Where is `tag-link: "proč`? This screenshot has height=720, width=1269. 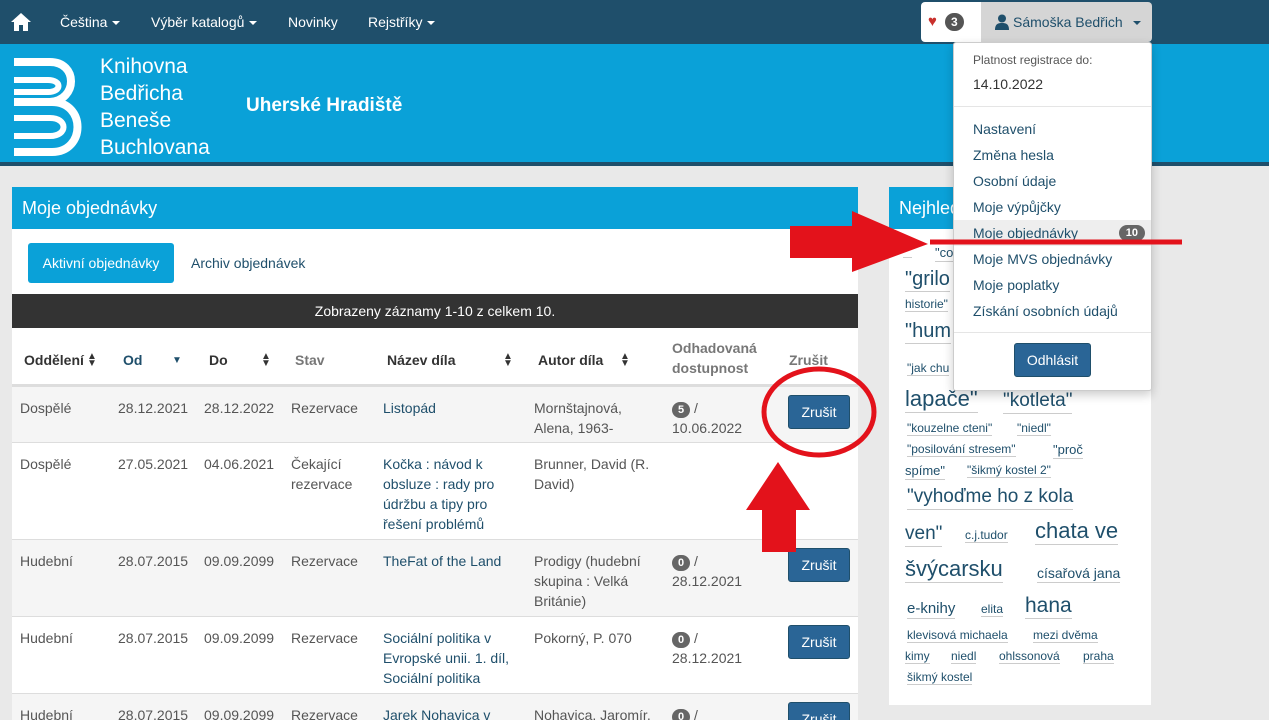
tag-link: "proč is located at coordinates (1068, 450).